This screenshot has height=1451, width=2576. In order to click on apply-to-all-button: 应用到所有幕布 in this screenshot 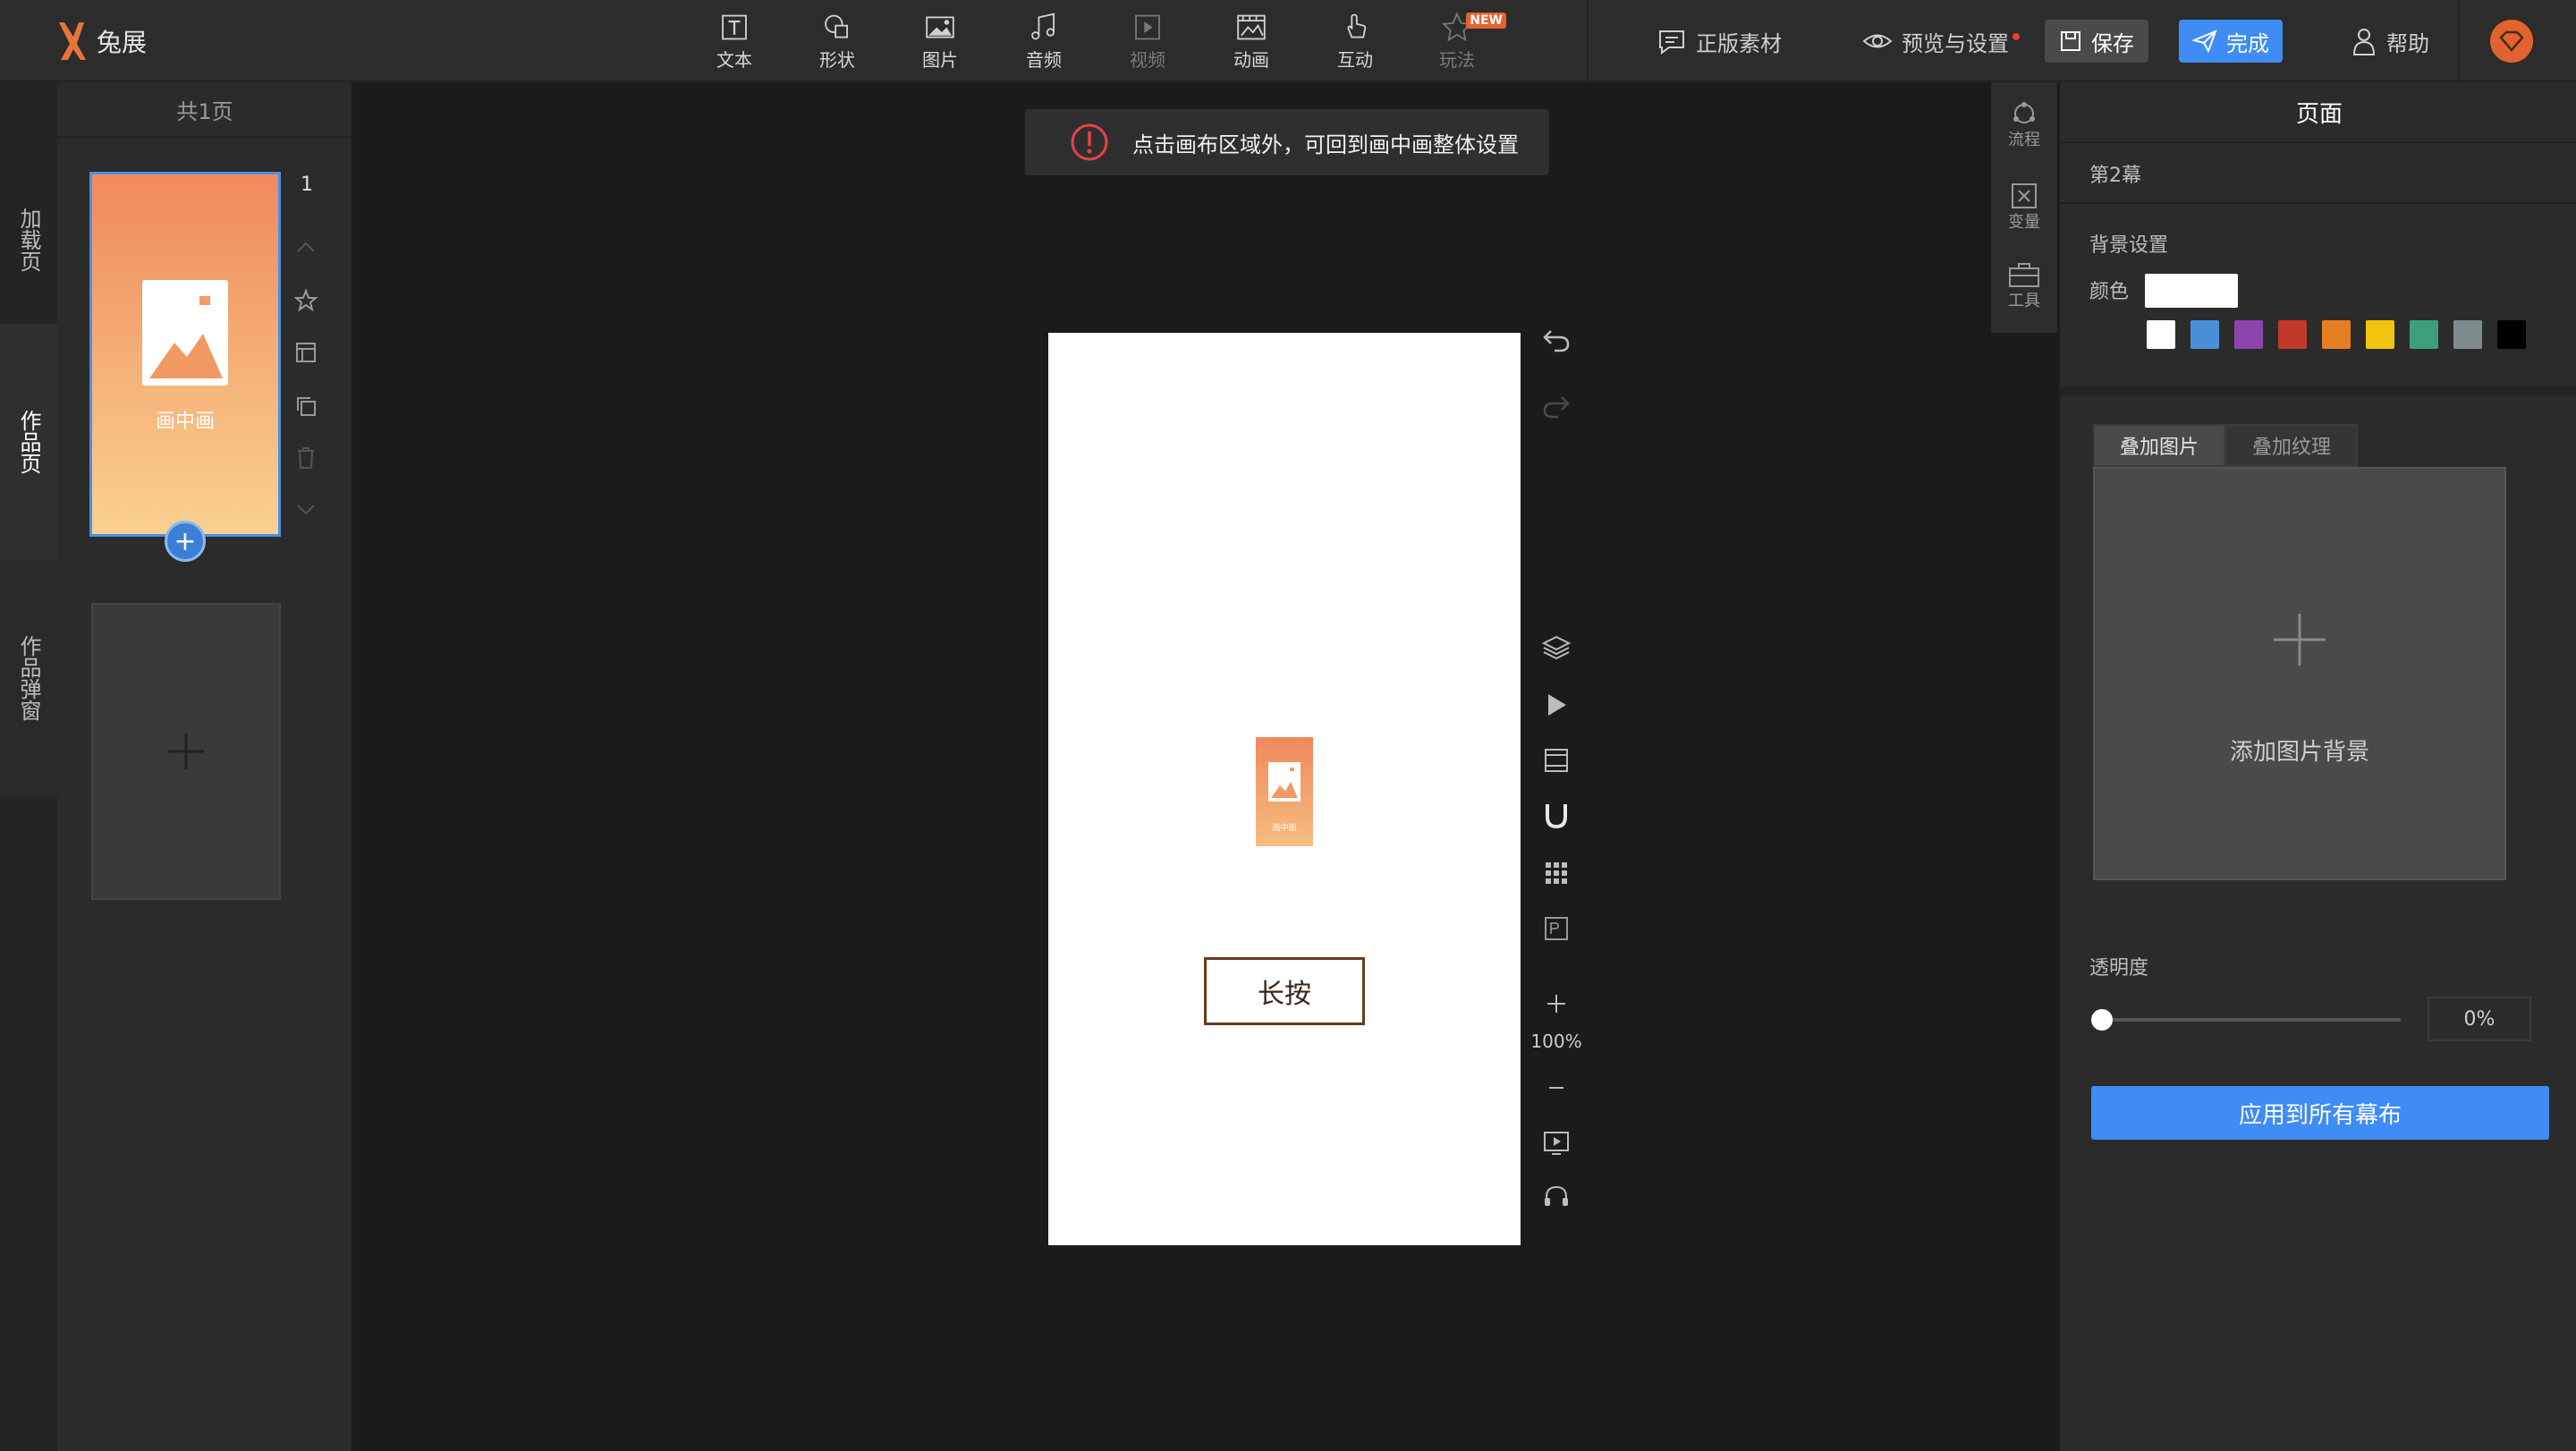, I will do `click(2320, 1113)`.